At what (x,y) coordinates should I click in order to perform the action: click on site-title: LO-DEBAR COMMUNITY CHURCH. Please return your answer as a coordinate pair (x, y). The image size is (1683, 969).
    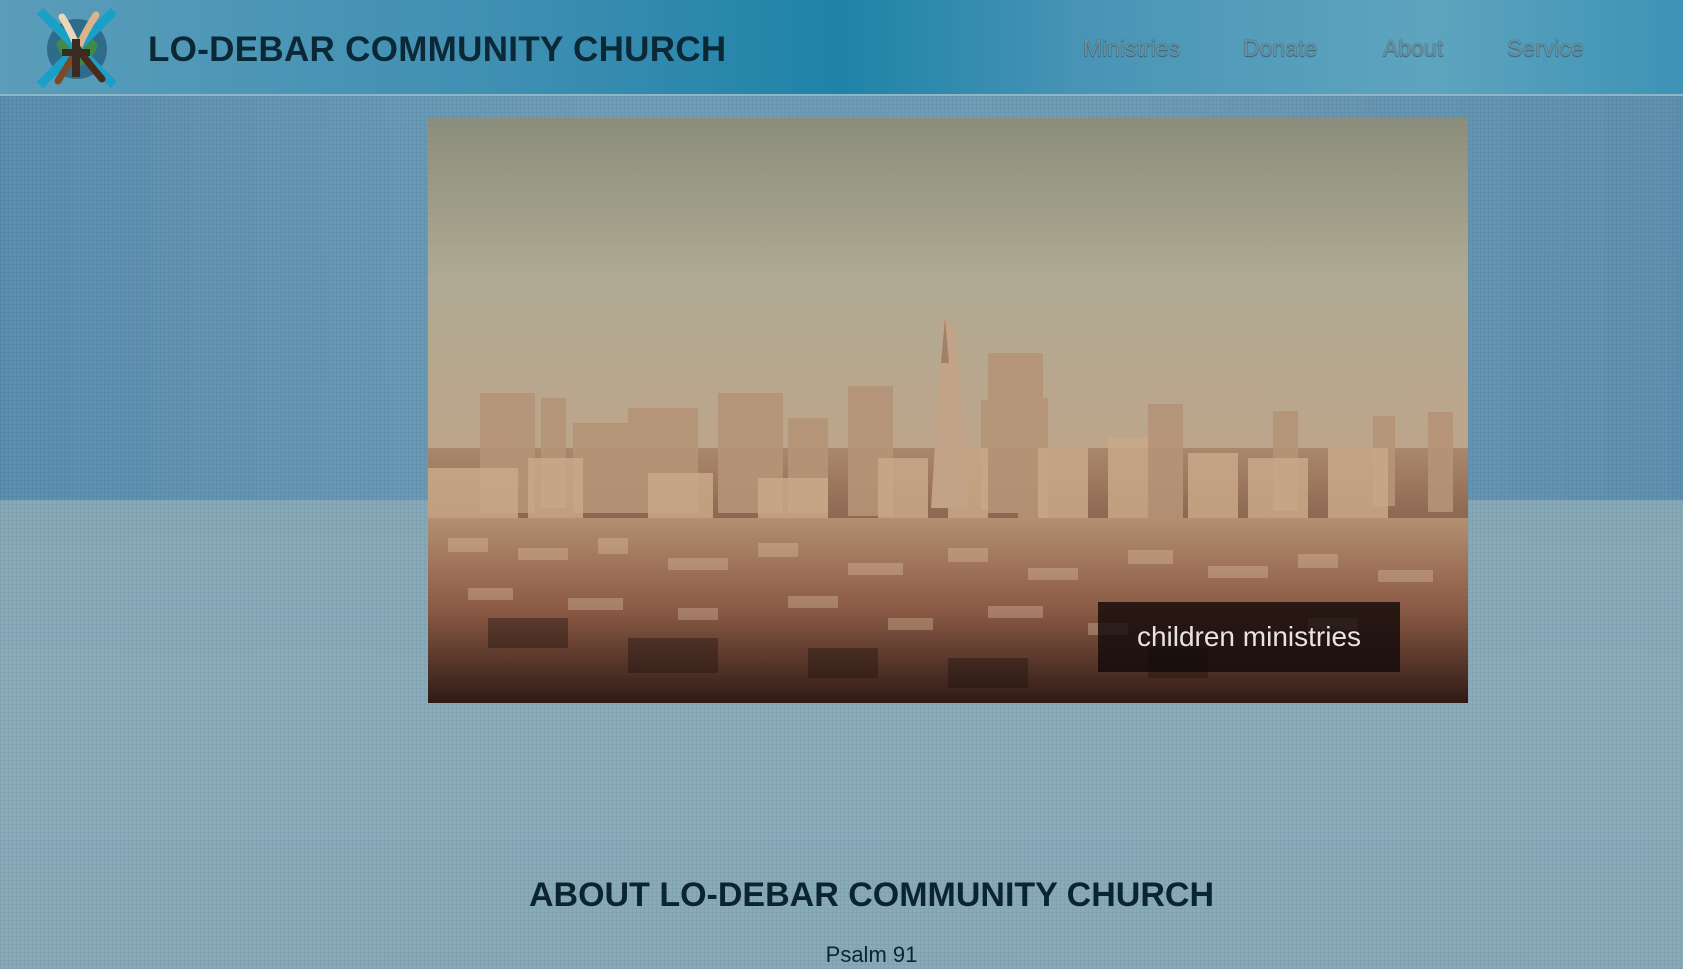
    Looking at the image, I should click on (437, 50).